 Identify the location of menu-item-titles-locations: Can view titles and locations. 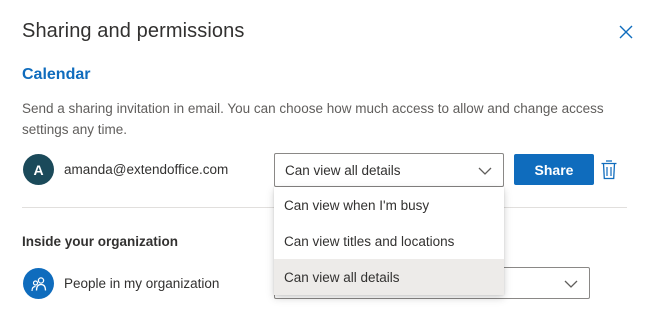
(389, 241).